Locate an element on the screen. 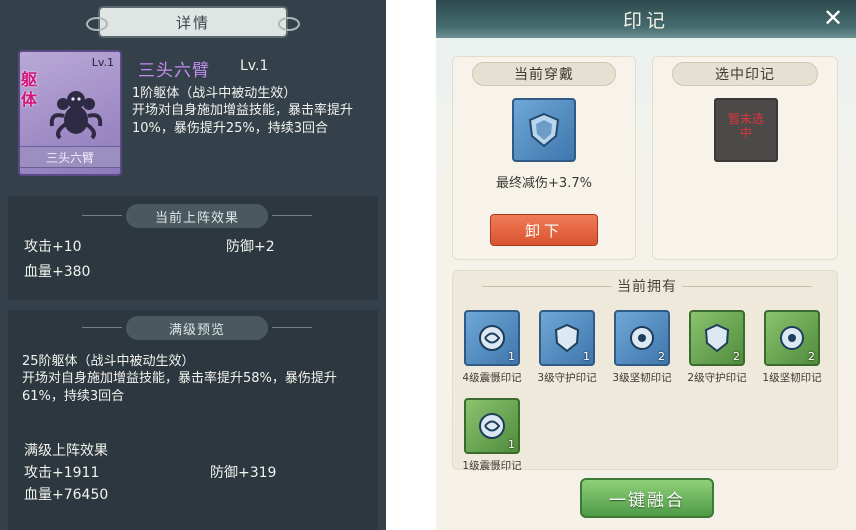  rune-label: 3级守护印记 is located at coordinates (567, 378).